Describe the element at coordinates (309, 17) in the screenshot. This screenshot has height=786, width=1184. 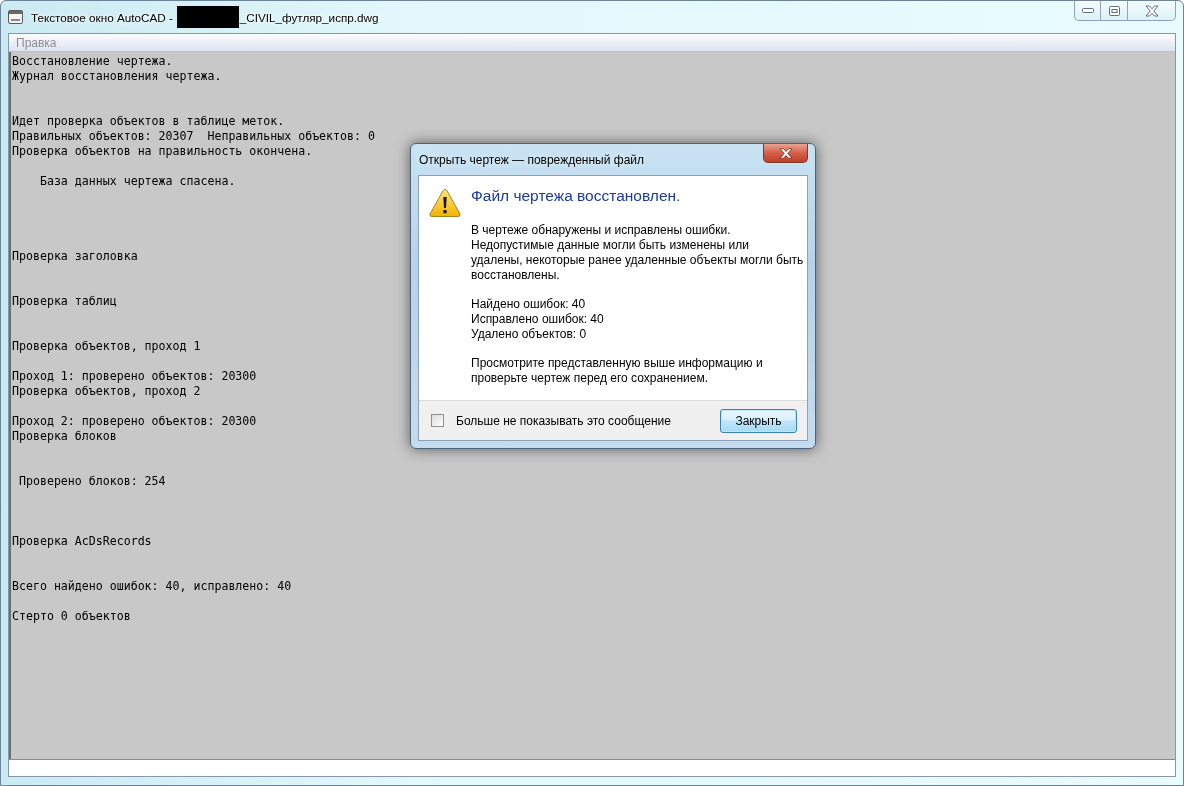
I see `window-title: _CIVIL_футляр_испр.dwg` at that location.